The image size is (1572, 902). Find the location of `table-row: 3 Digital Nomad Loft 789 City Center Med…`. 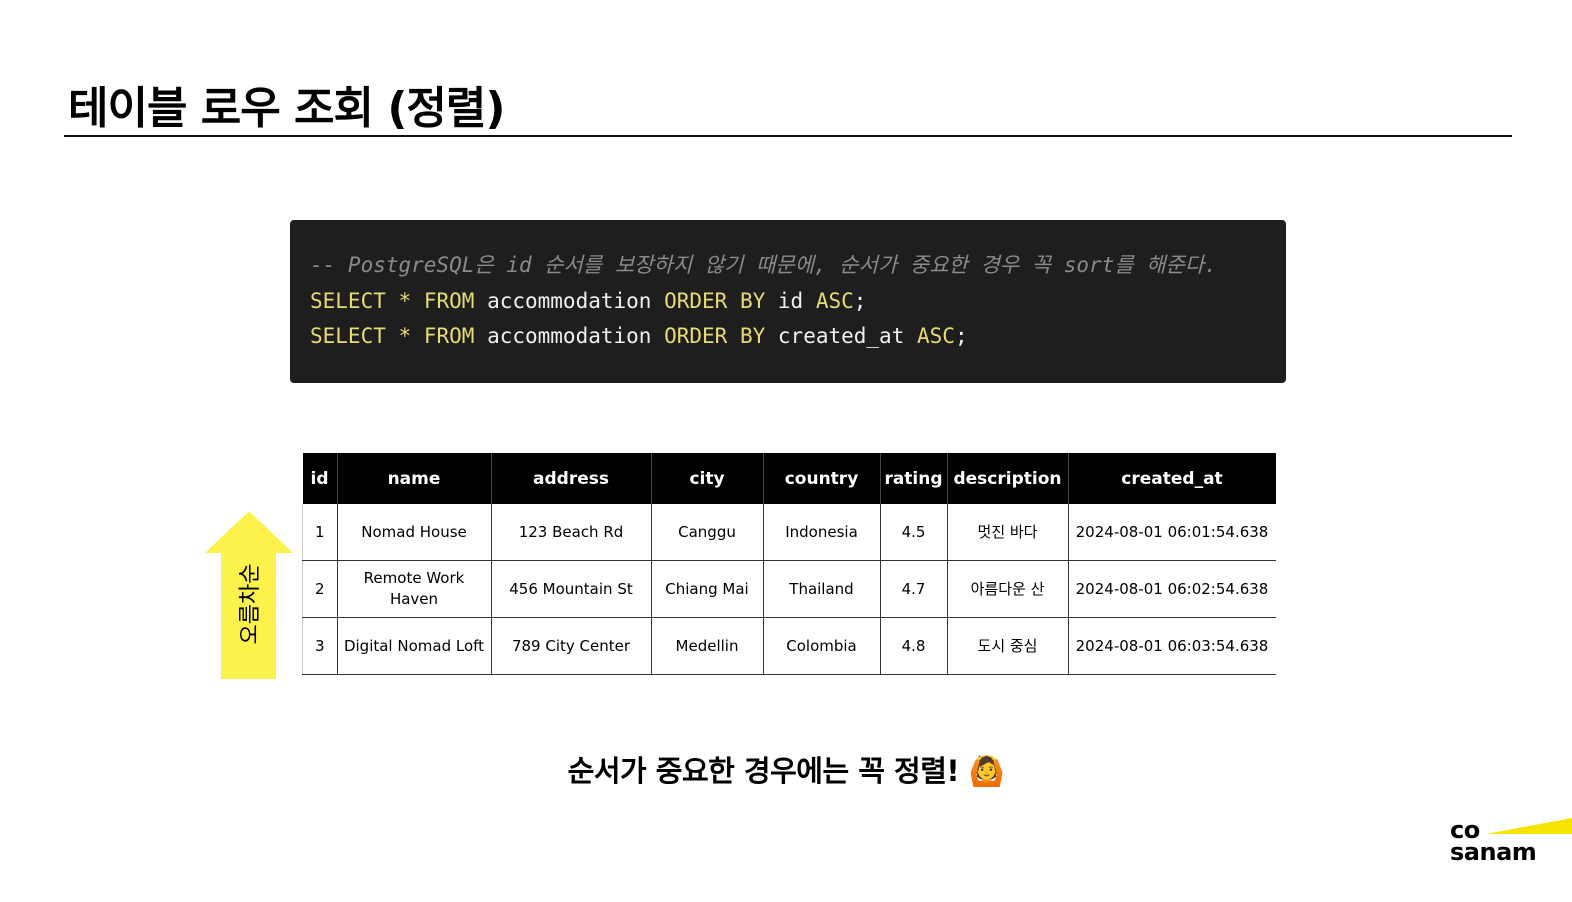

table-row: 3 Digital Nomad Loft 789 City Center Med… is located at coordinates (789, 646).